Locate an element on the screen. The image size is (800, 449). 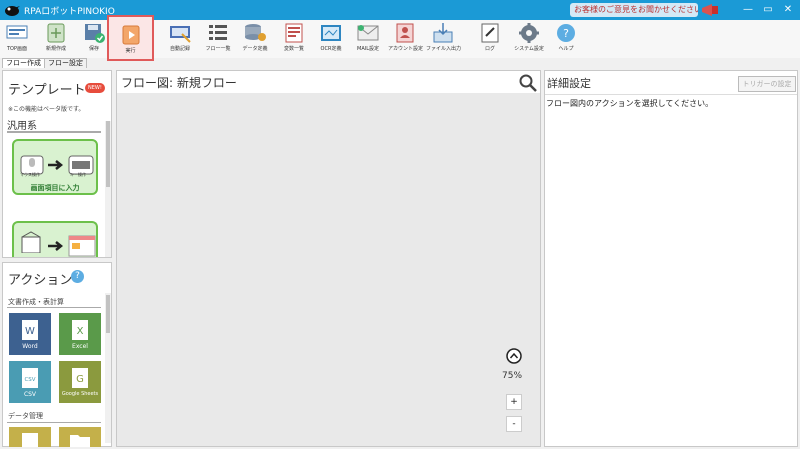
google-sheets-icon: G is located at coordinates (80, 378).